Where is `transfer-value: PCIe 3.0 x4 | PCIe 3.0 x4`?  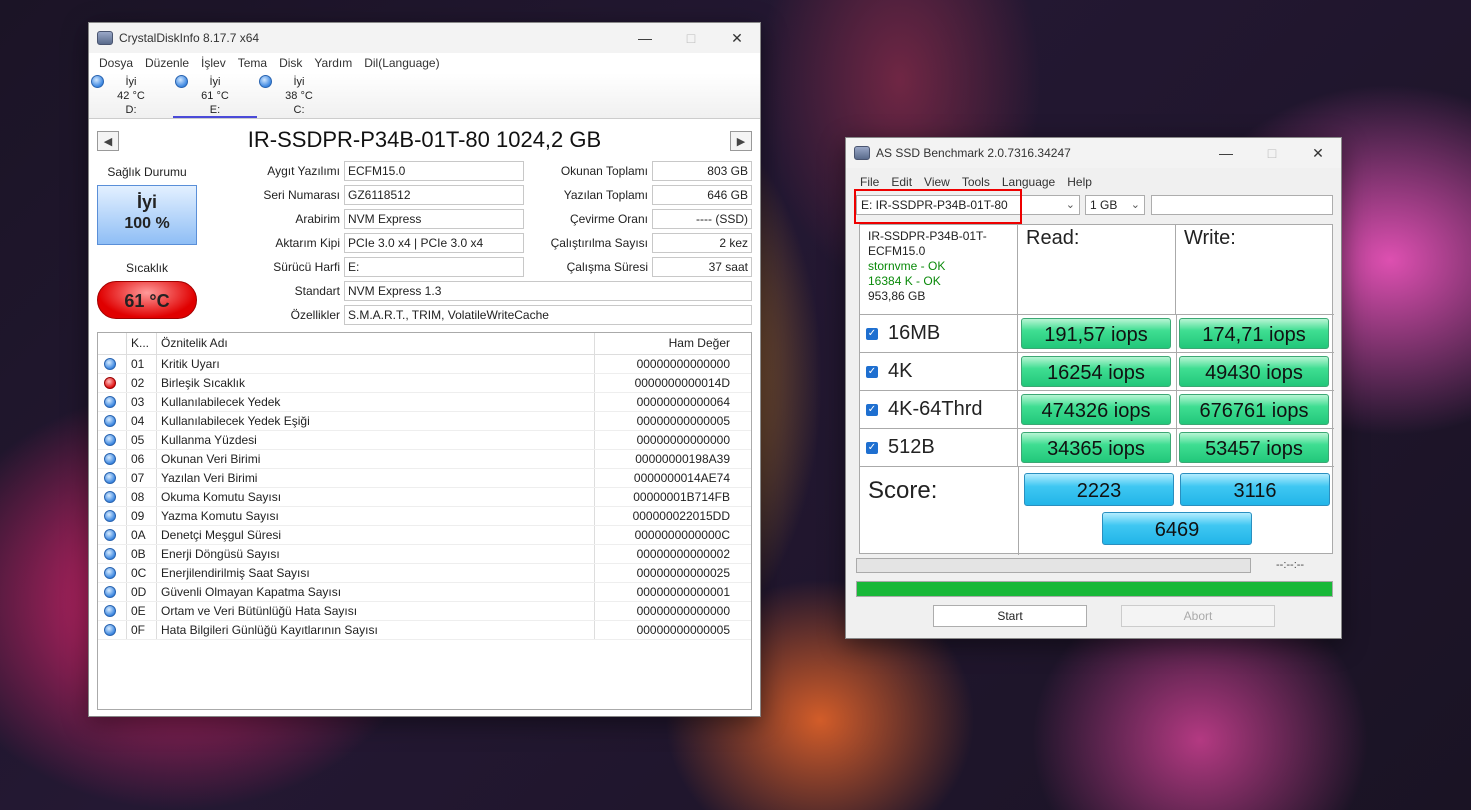 transfer-value: PCIe 3.0 x4 | PCIe 3.0 x4 is located at coordinates (434, 243).